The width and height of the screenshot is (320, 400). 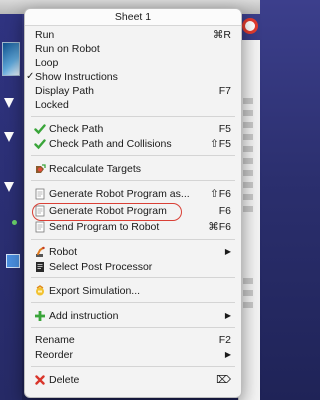 What do you see at coordinates (223, 380) in the screenshot?
I see `shortcut-label: ⌦` at bounding box center [223, 380].